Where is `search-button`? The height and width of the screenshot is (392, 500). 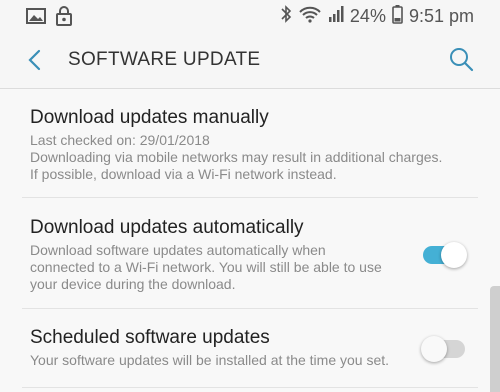 search-button is located at coordinates (461, 59).